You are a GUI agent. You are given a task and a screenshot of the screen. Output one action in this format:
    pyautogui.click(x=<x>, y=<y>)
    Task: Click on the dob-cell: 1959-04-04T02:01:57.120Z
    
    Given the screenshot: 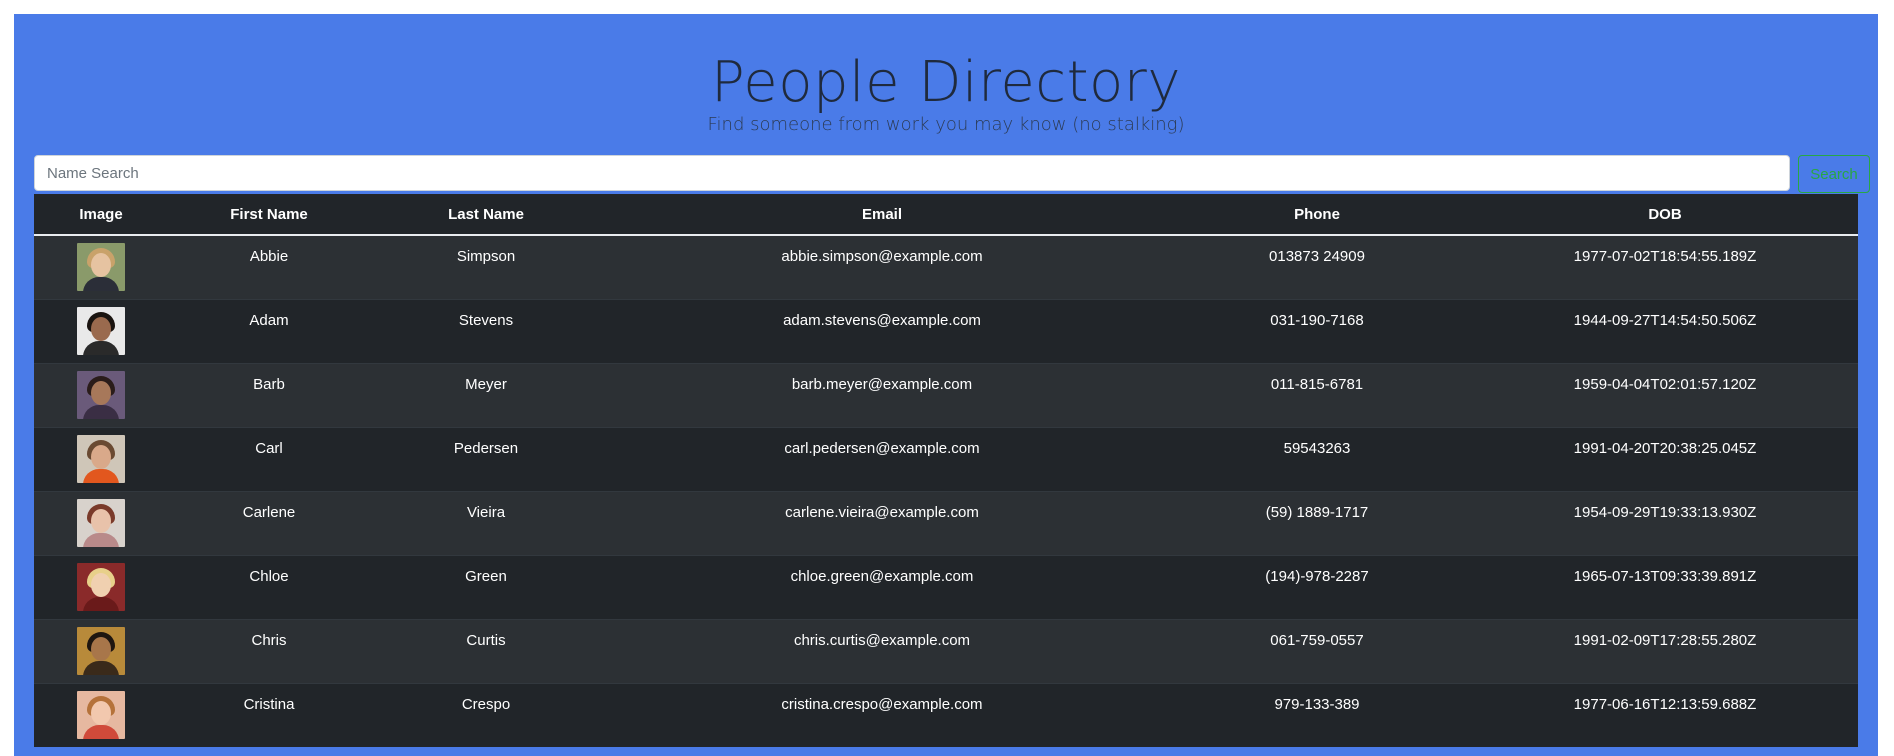 What is the action you would take?
    pyautogui.click(x=1665, y=394)
    